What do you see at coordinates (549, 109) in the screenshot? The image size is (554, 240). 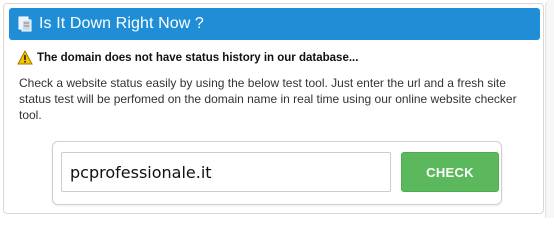 I see `scrollbar-edge` at bounding box center [549, 109].